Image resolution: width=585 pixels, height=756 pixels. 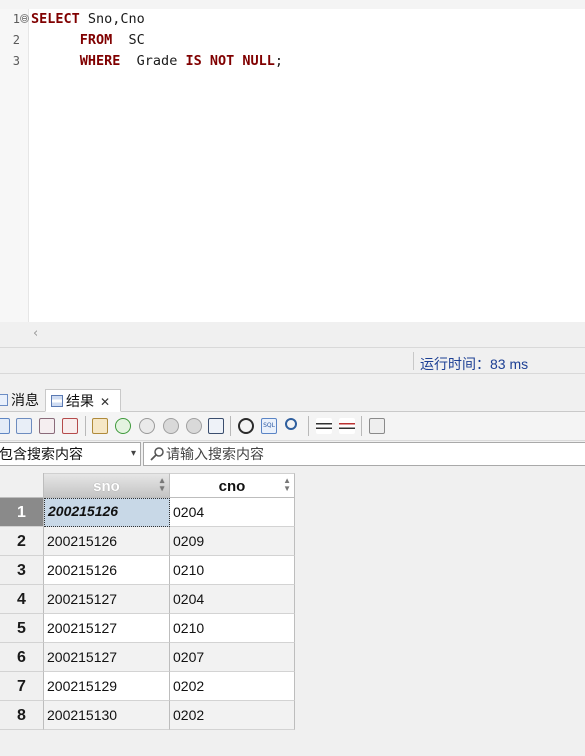 What do you see at coordinates (100, 61) in the screenshot?
I see `keyword: WHERE` at bounding box center [100, 61].